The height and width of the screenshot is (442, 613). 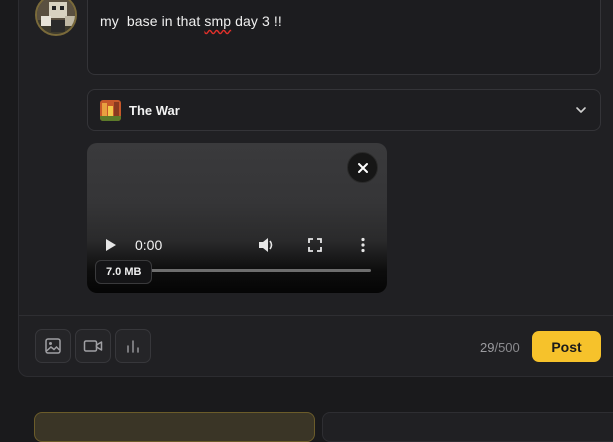 I want to click on community-select: The War, so click(x=344, y=110).